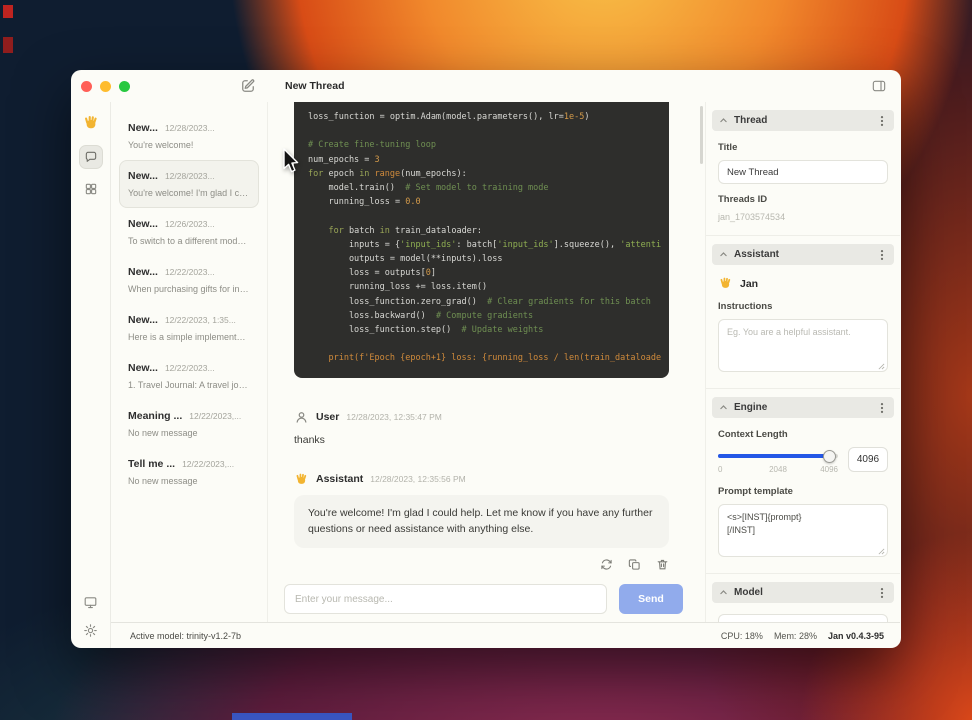  I want to click on threads-id-label: Threads ID, so click(743, 199).